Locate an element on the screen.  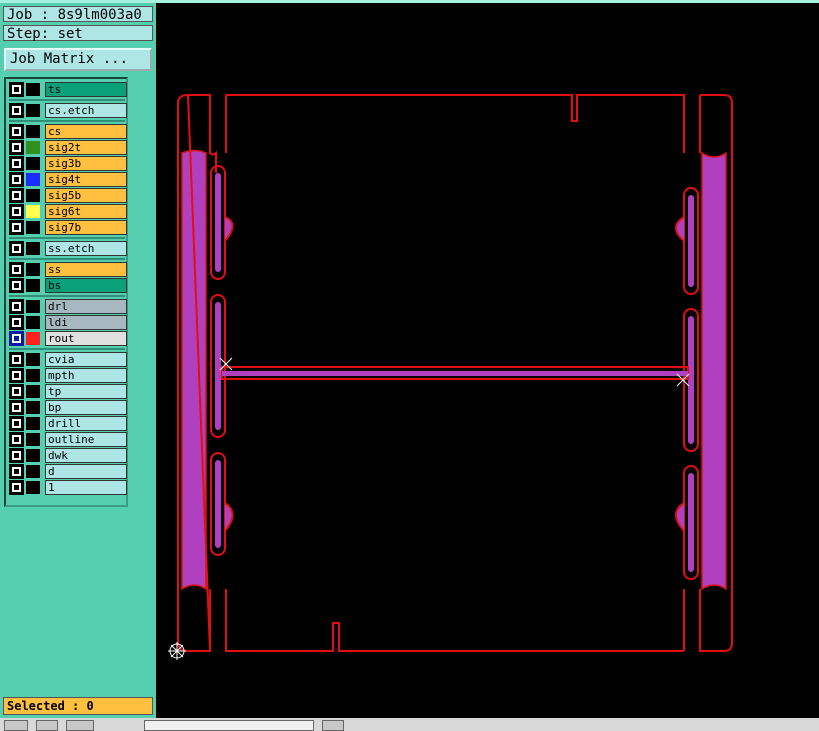
layer-row-bp: bp is located at coordinates (68, 407).